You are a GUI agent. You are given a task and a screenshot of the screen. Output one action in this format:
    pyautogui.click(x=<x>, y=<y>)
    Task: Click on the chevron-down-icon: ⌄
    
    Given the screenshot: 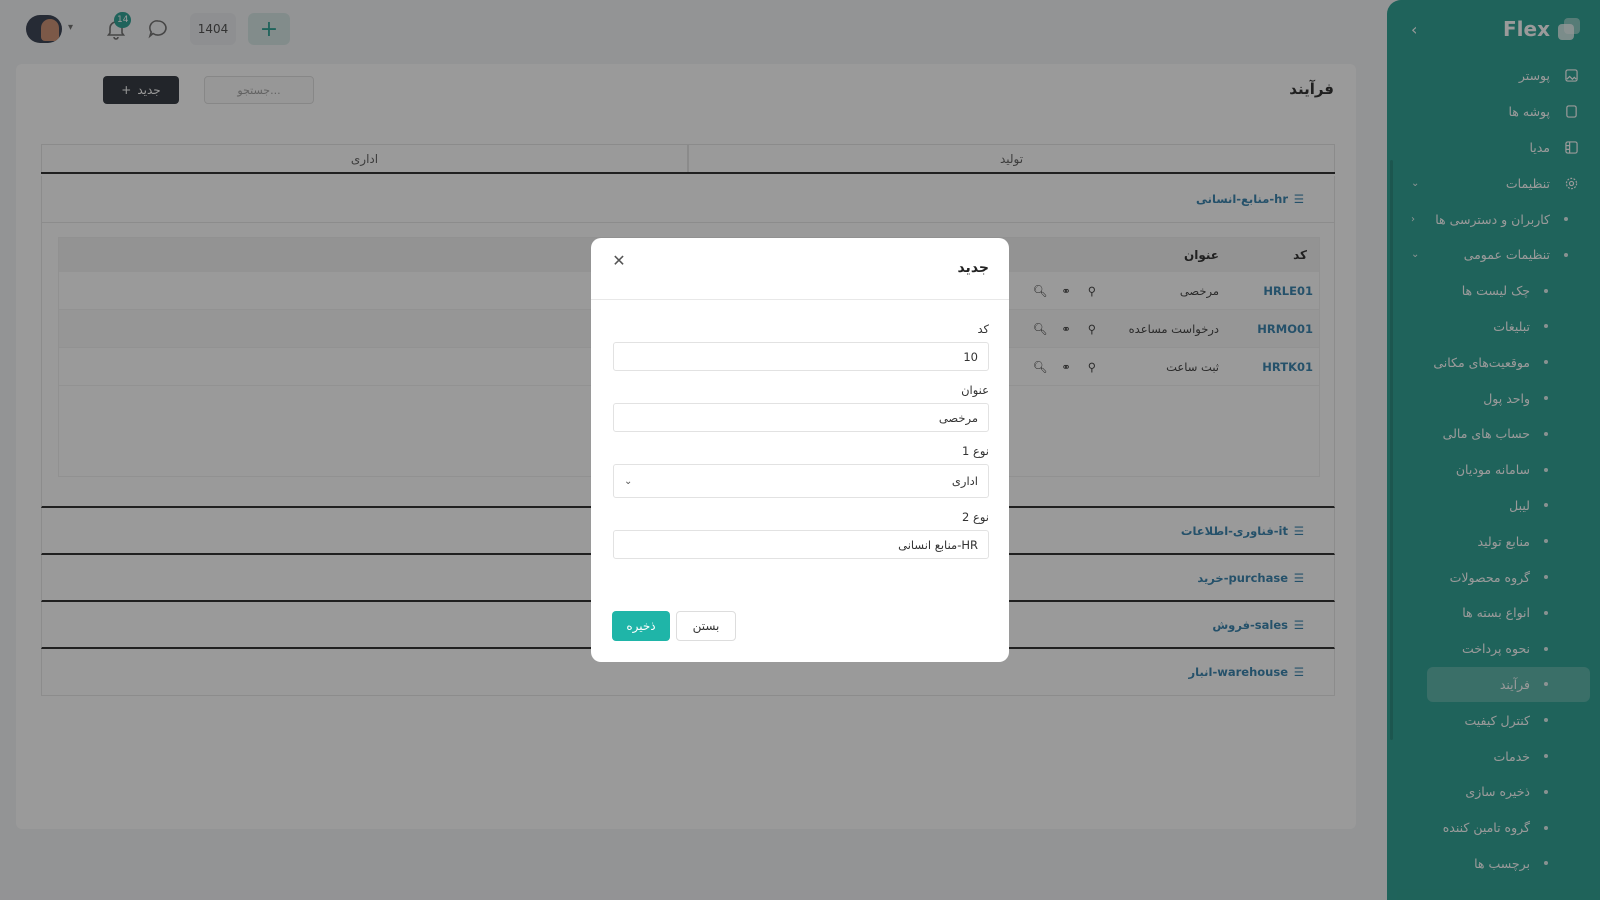 What is the action you would take?
    pyautogui.click(x=628, y=481)
    